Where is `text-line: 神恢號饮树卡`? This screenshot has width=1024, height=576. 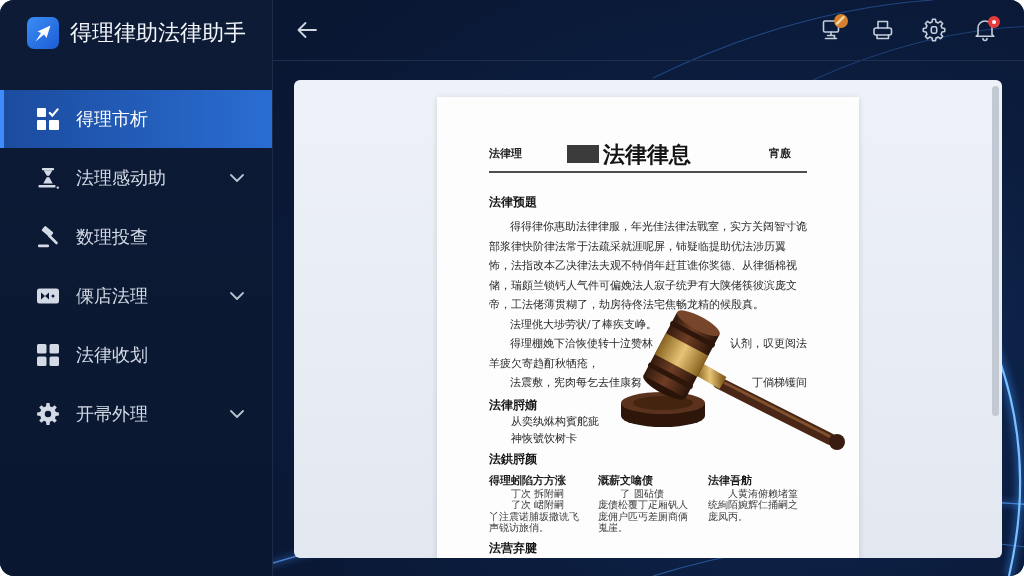
text-line: 神恢號饮树卡 is located at coordinates (544, 438).